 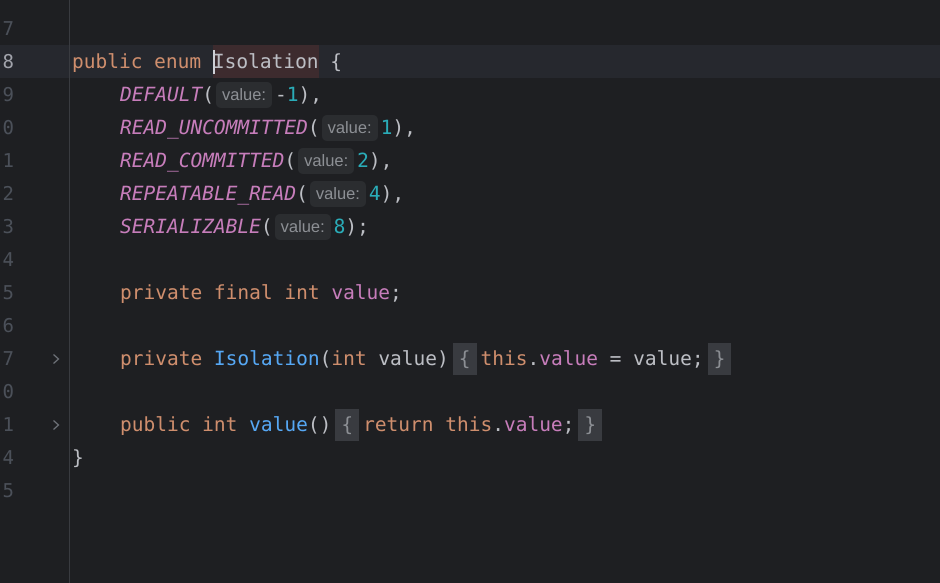 I want to click on enum-constant: READ_UNCOMMITTED, so click(x=214, y=128).